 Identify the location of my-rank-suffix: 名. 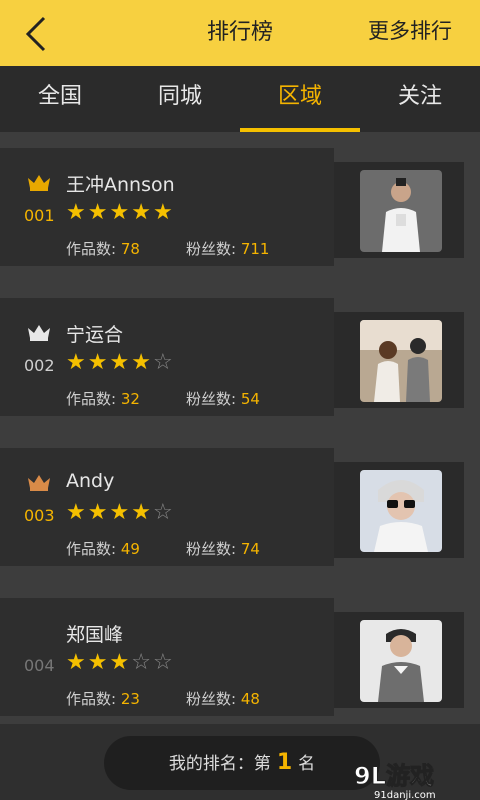
(307, 764).